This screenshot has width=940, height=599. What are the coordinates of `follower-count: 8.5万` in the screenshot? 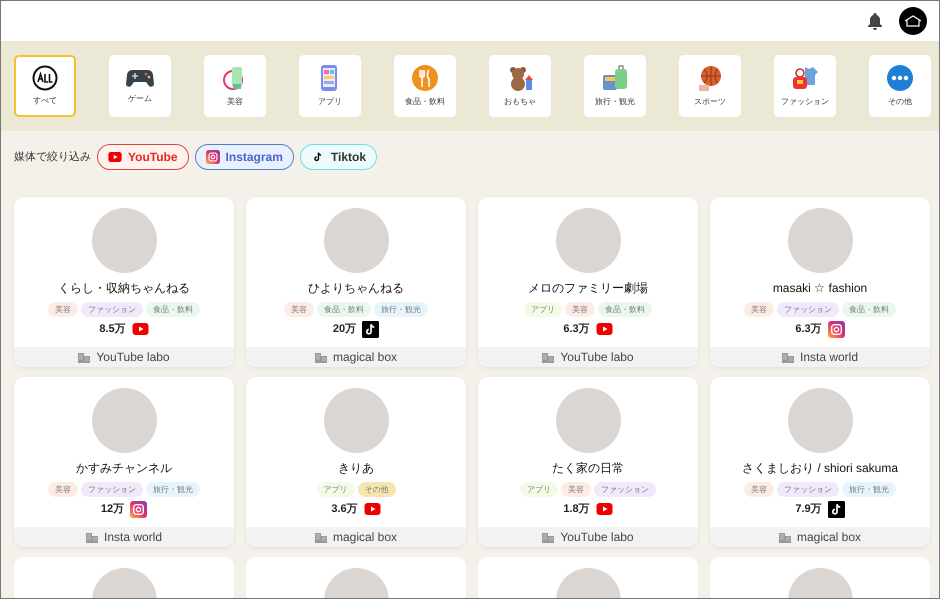 It's located at (112, 329).